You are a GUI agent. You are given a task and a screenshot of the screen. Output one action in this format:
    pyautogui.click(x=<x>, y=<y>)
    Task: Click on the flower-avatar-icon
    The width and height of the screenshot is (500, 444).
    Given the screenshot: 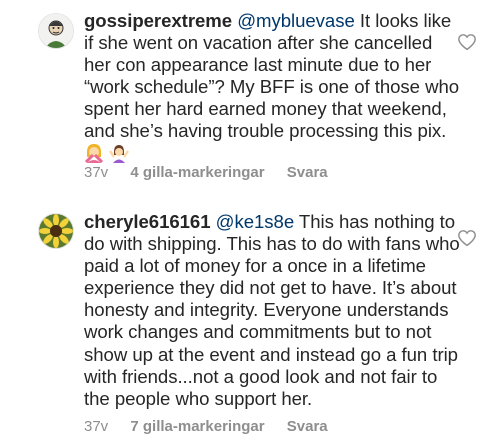 What is the action you would take?
    pyautogui.click(x=56, y=231)
    